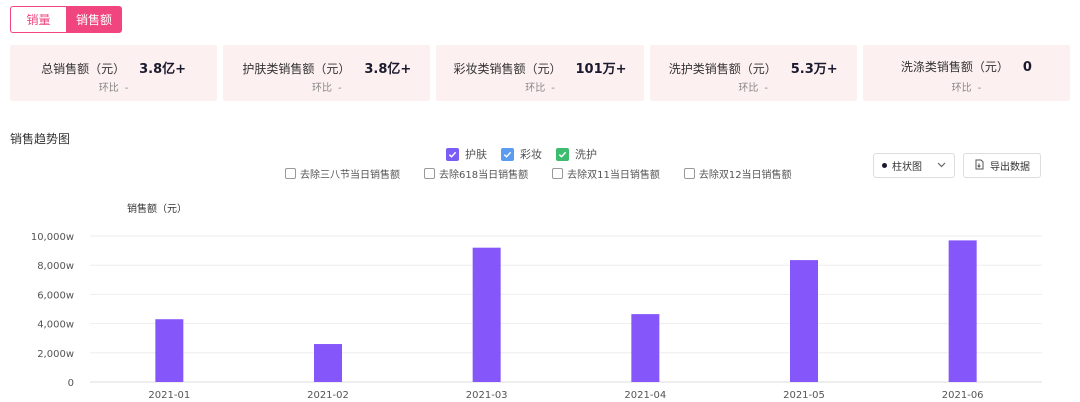 This screenshot has width=1080, height=402. Describe the element at coordinates (645, 395) in the screenshot. I see `x-tick-label: 2021-04` at that location.